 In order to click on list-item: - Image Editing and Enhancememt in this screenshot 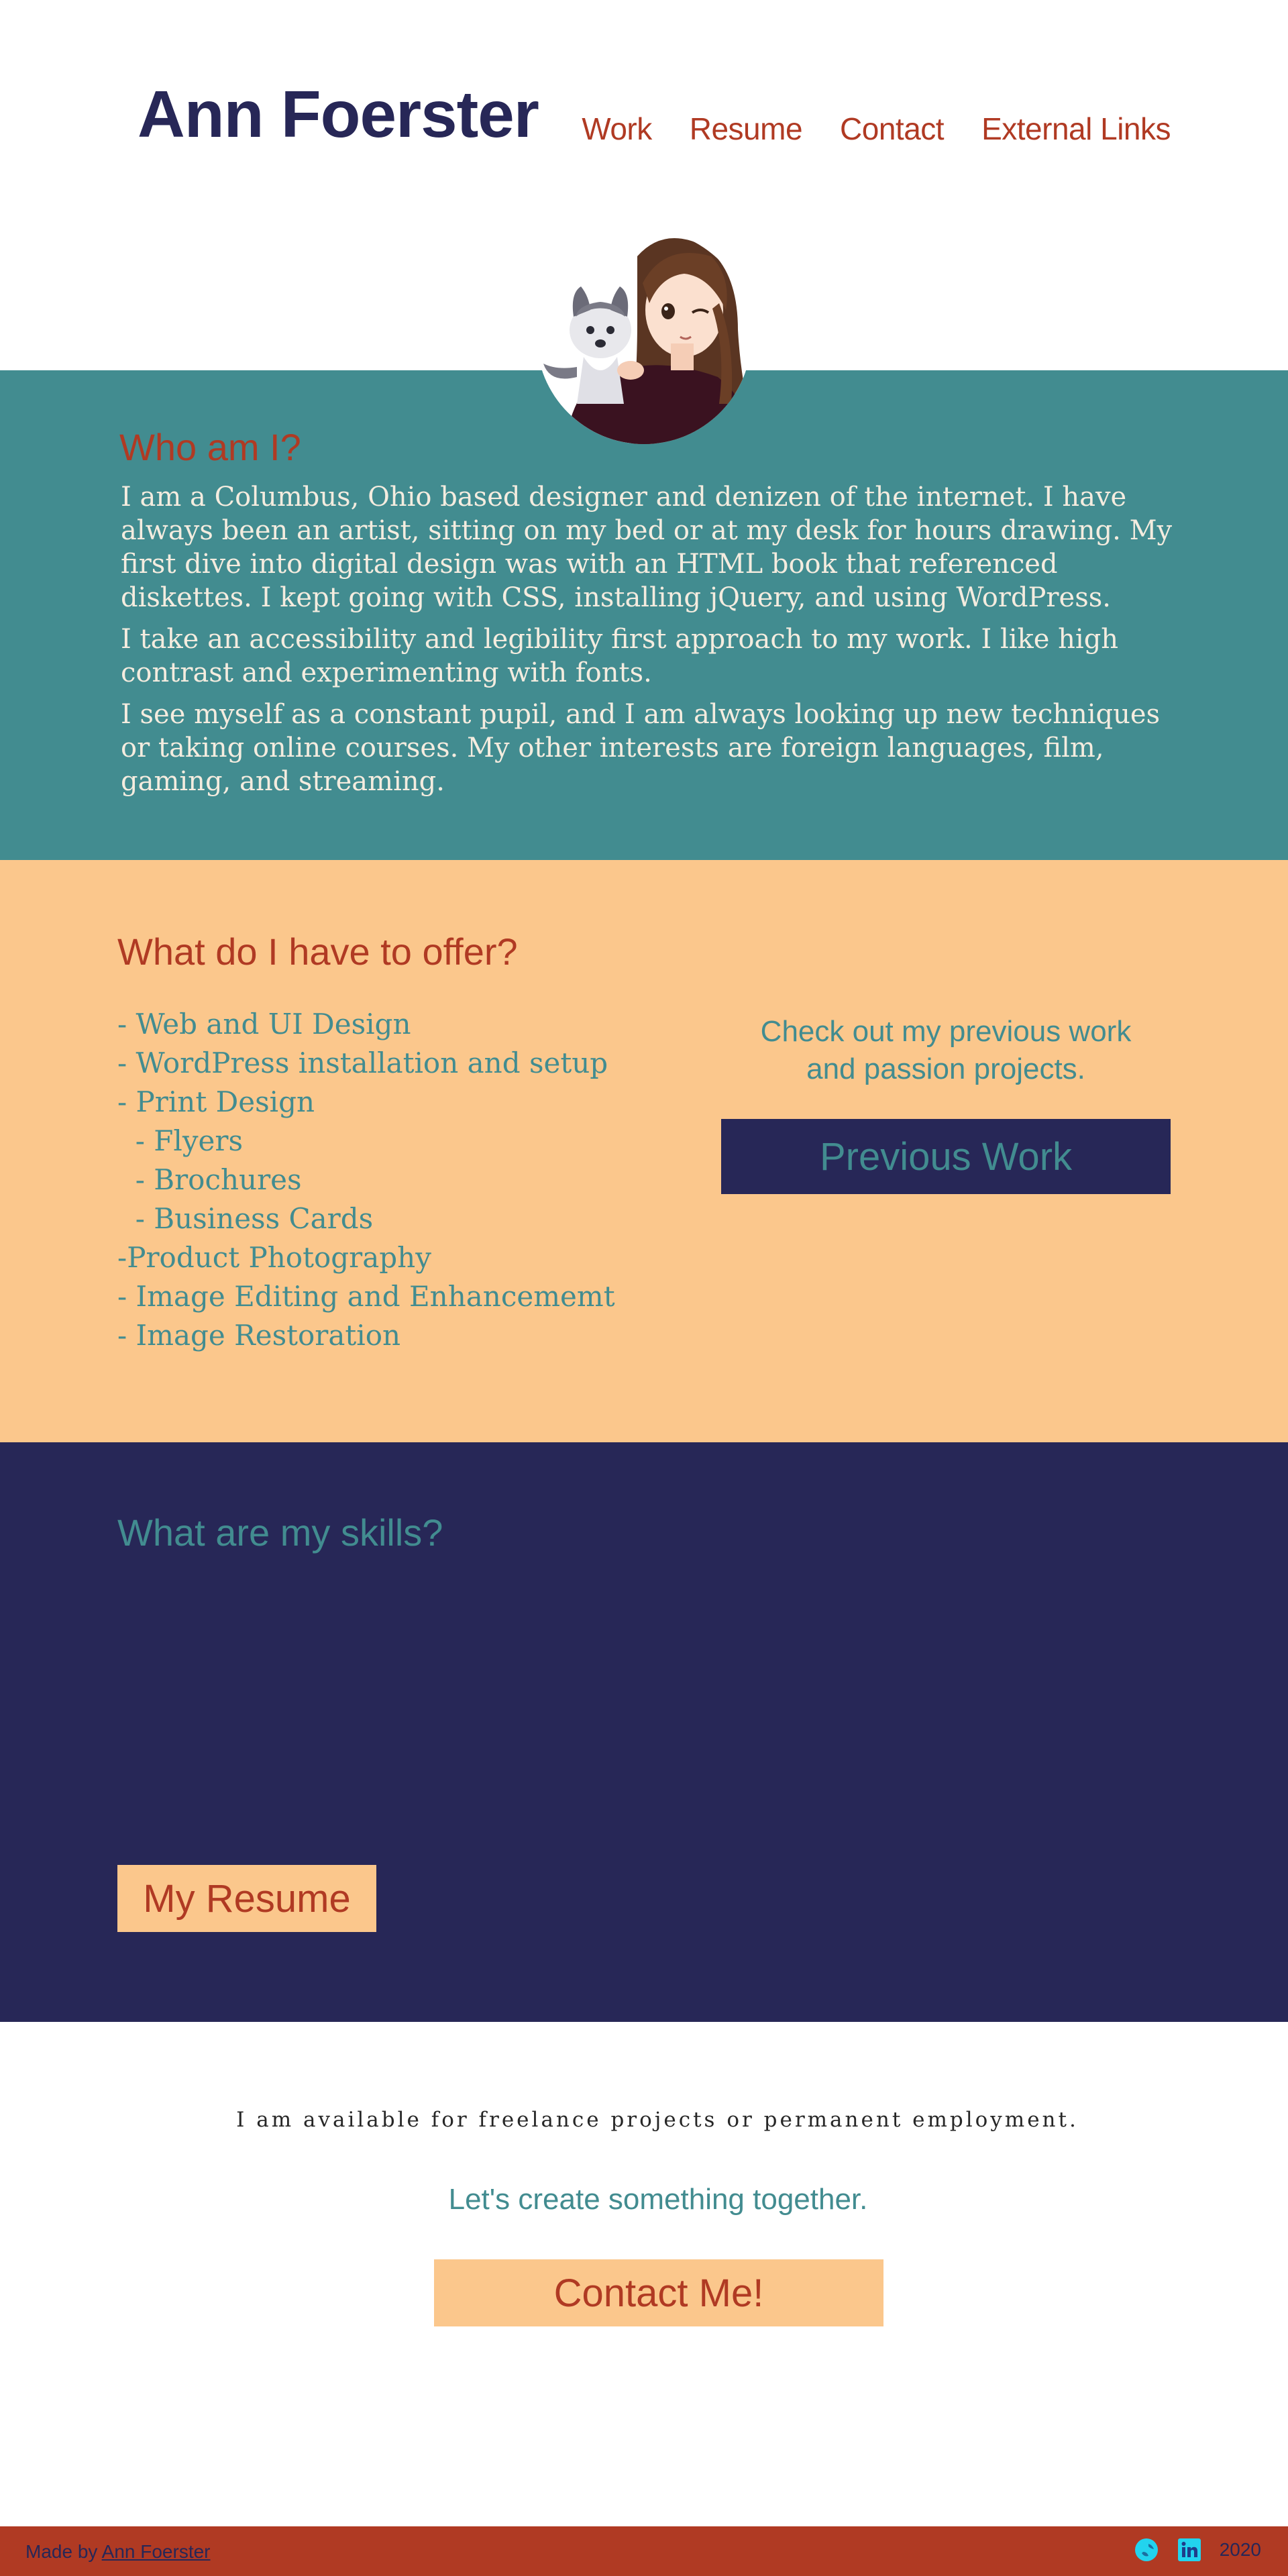, I will do `click(366, 1296)`.